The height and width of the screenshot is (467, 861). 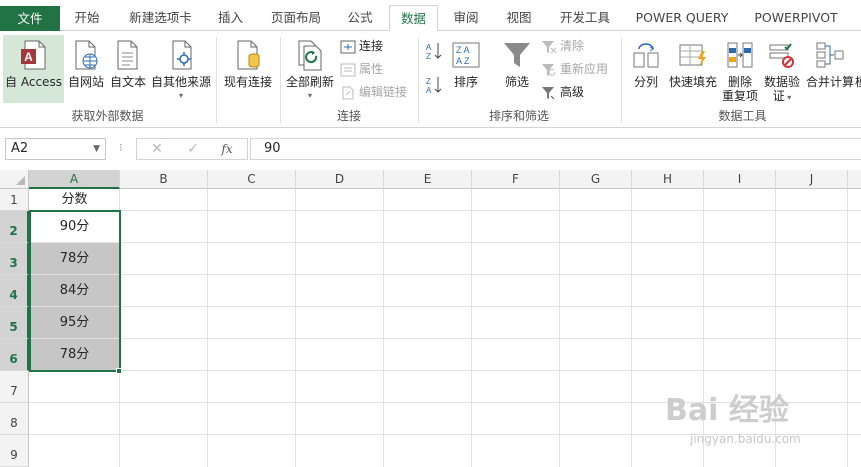 I want to click on tab-review: 审阅, so click(x=466, y=18).